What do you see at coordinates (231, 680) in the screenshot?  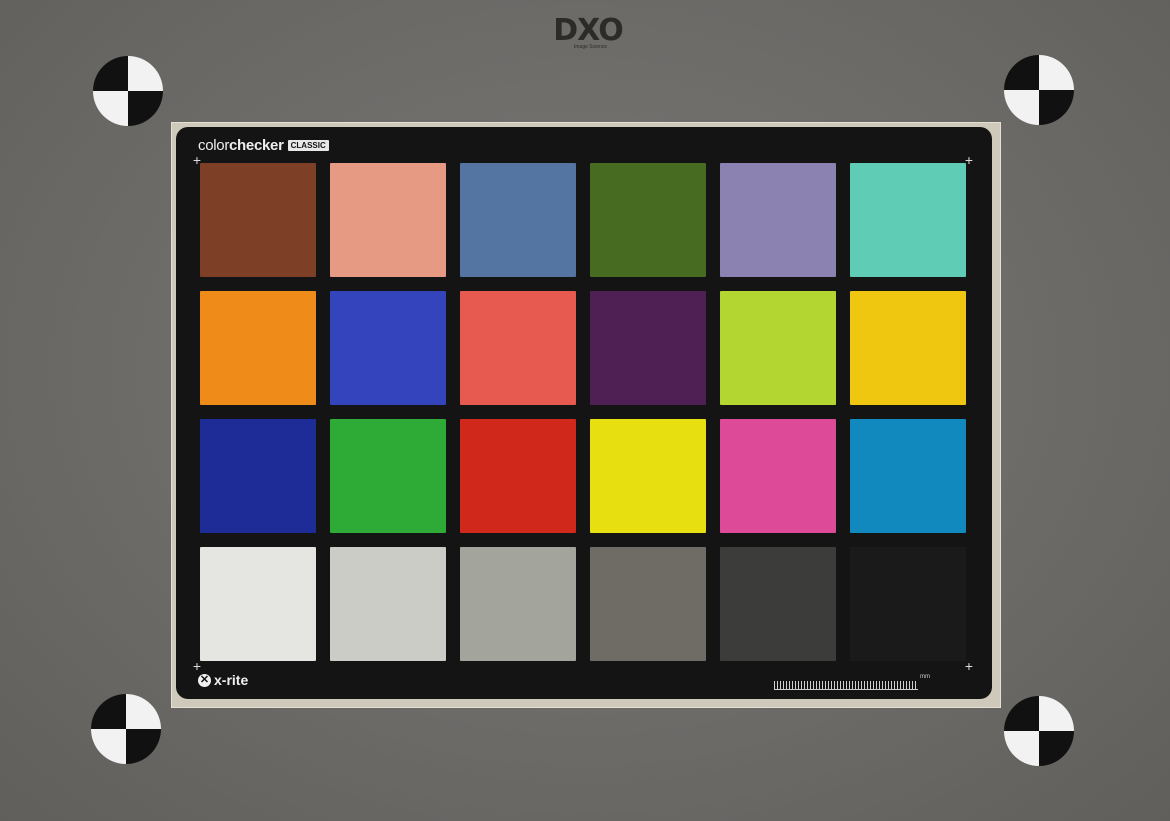 I see `xrite-wordmark: x-rite` at bounding box center [231, 680].